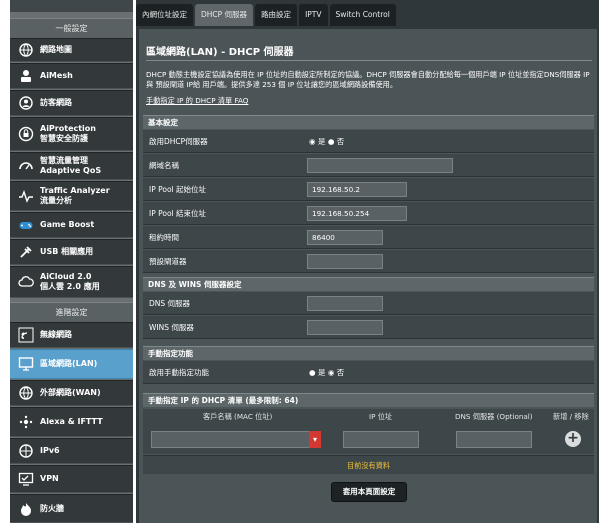 The height and width of the screenshot is (523, 603). I want to click on sidebar-item-vpn: VPN, so click(71, 479).